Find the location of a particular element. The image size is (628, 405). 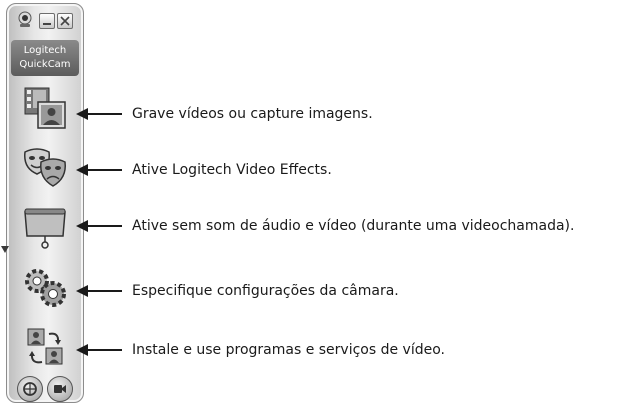

expand-arrow-icon is located at coordinates (5, 249).